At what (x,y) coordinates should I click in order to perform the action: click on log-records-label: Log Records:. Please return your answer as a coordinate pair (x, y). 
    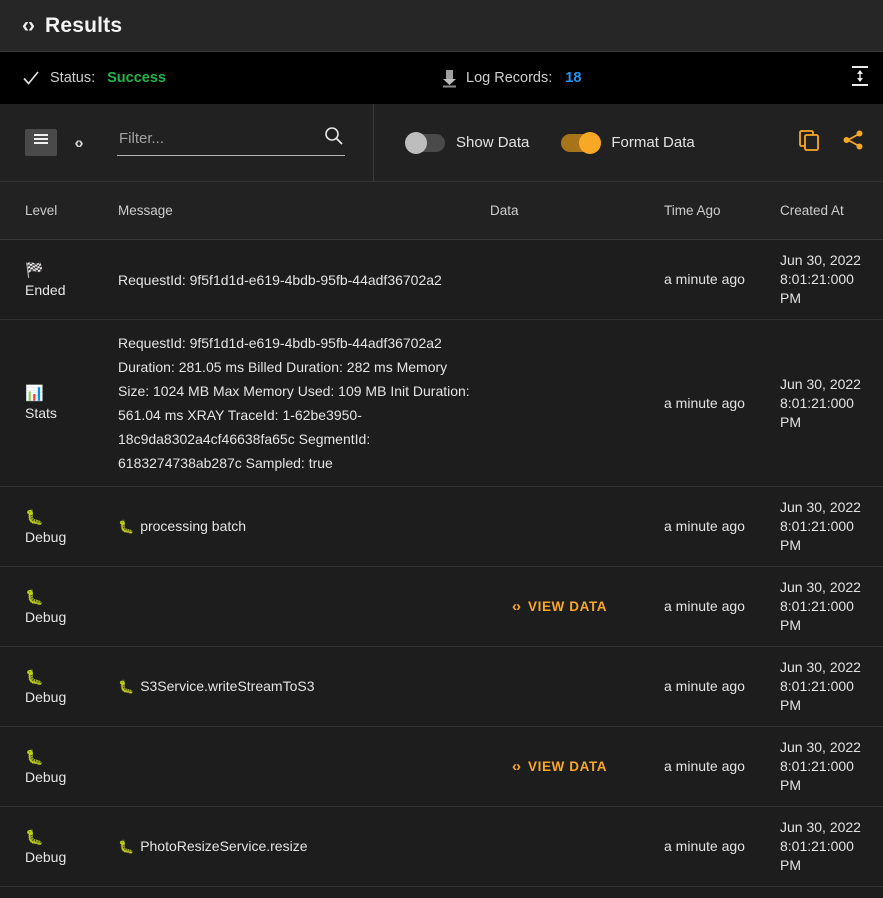
    Looking at the image, I should click on (509, 78).